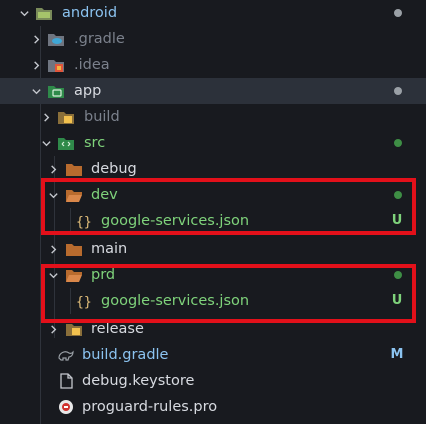  What do you see at coordinates (213, 329) in the screenshot?
I see `tree-item-release: release` at bounding box center [213, 329].